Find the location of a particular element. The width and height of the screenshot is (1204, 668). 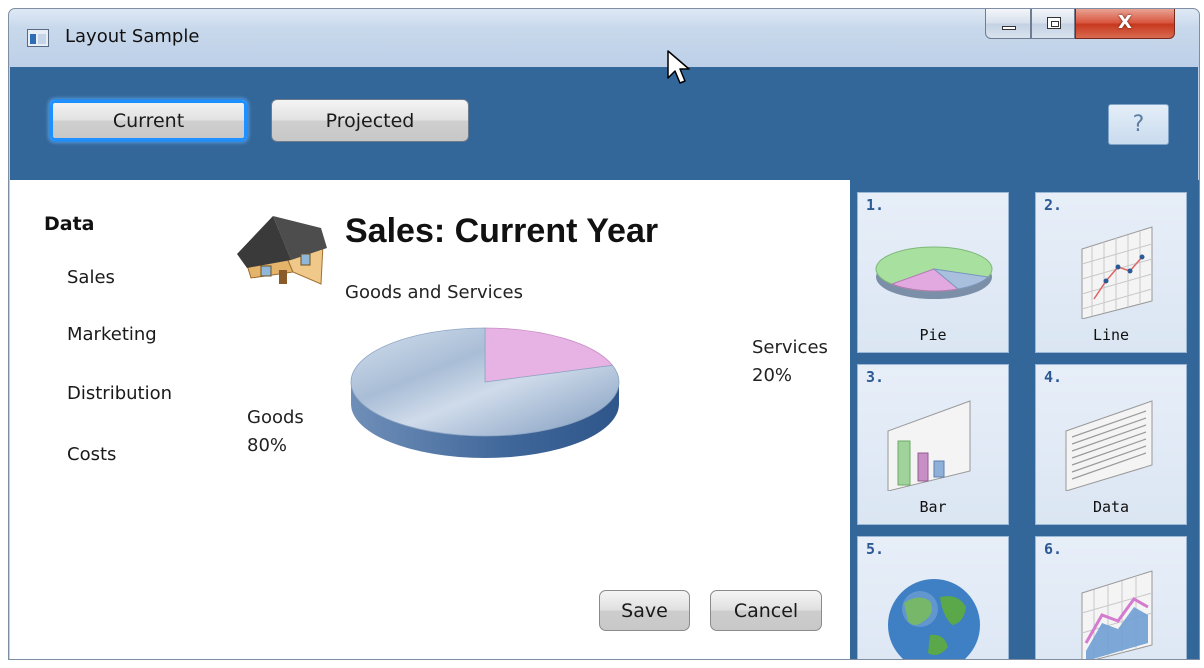

current-button: Current is located at coordinates (148, 120).